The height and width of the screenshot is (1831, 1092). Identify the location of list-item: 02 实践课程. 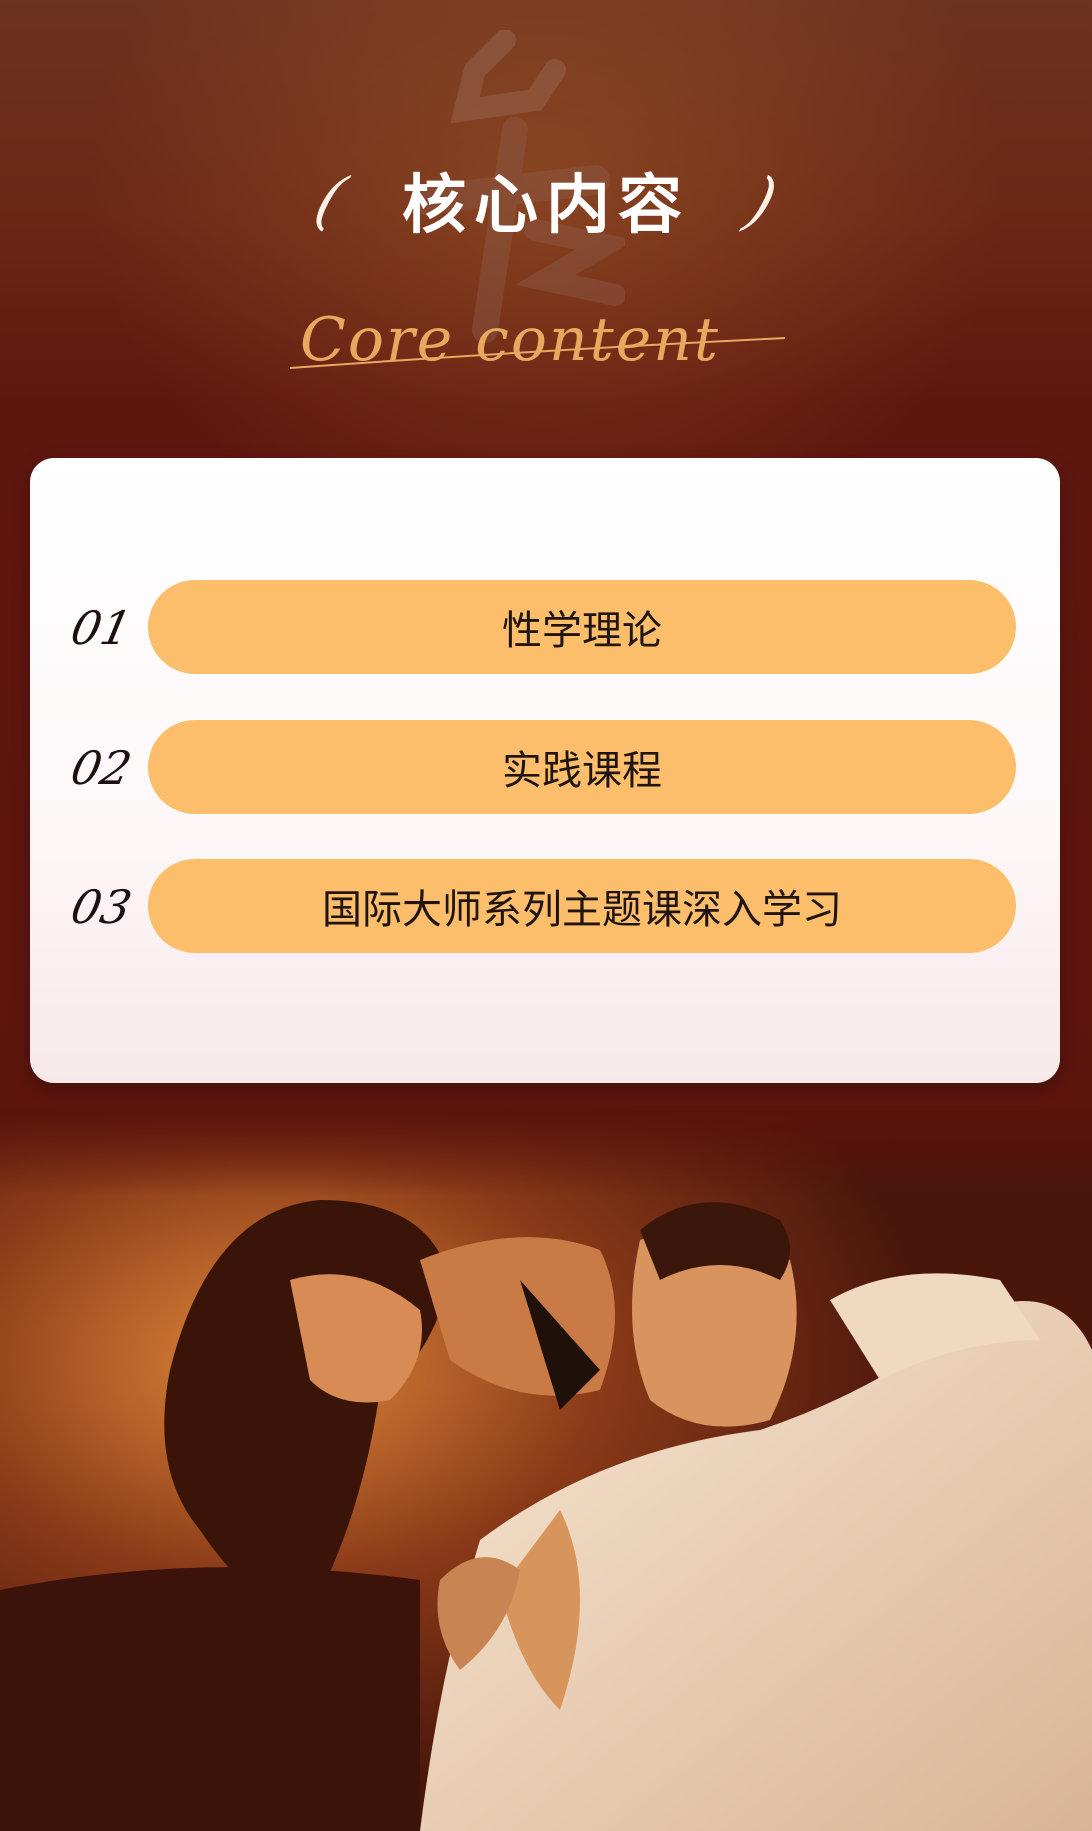
(545, 767).